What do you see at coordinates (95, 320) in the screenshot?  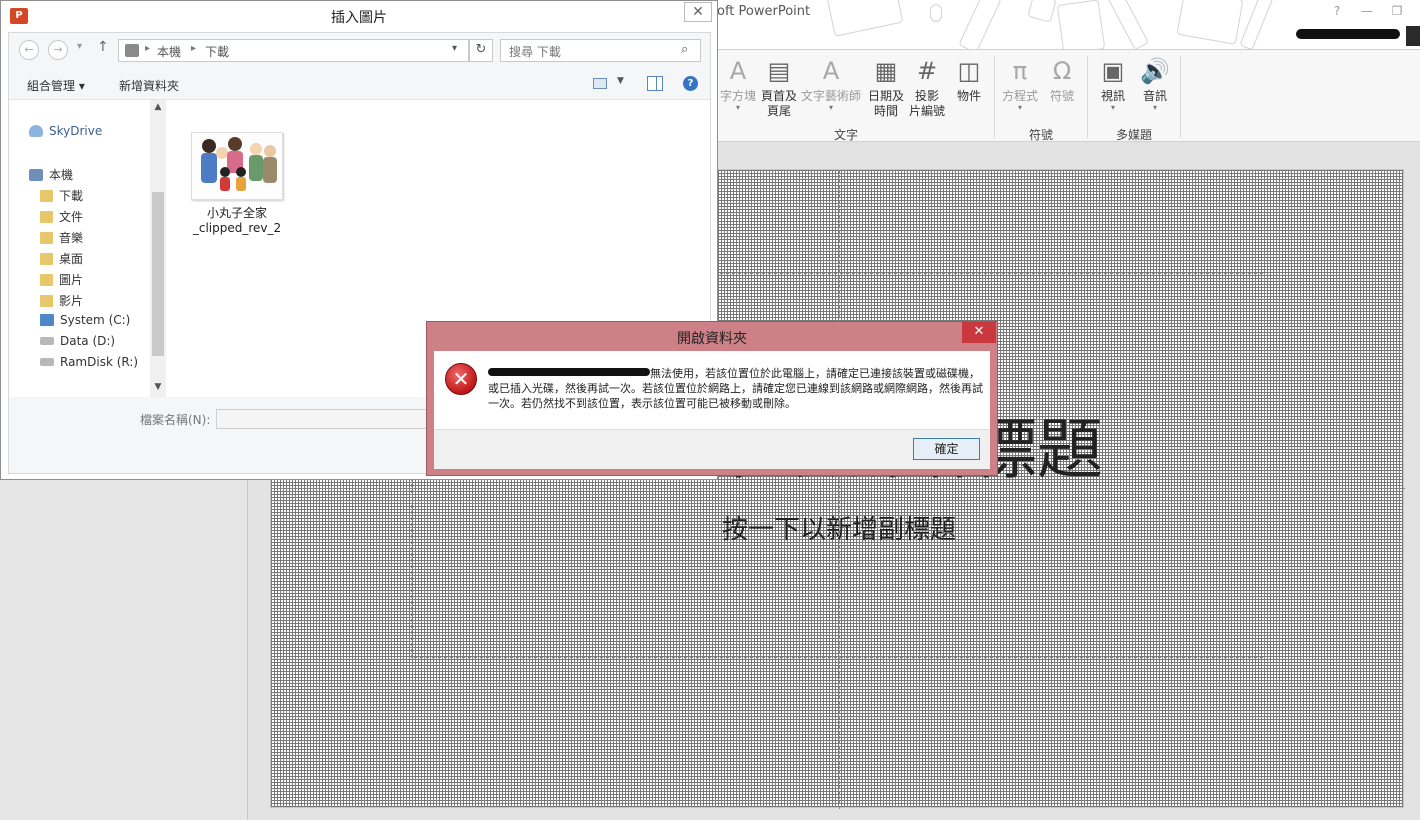 I see `tree-item-label: System (C:)` at bounding box center [95, 320].